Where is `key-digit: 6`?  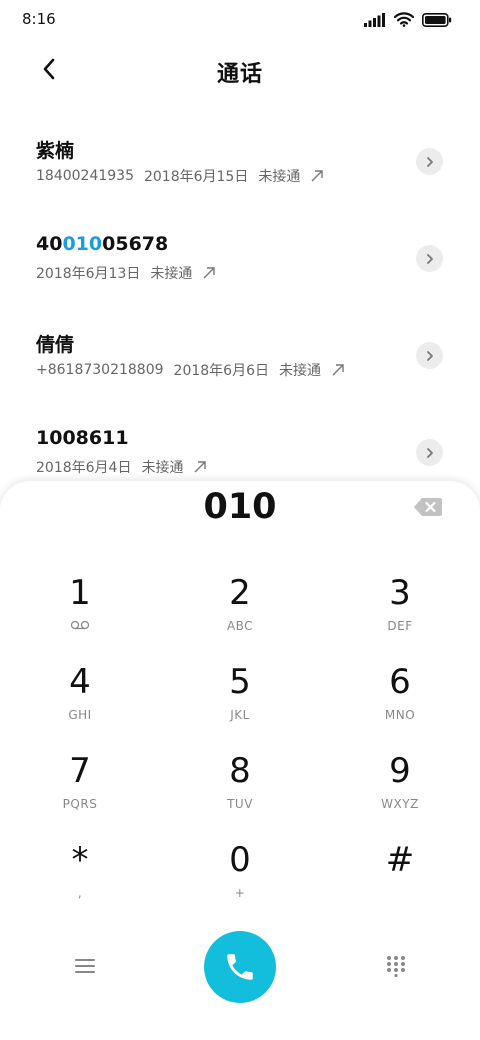
key-digit: 6 is located at coordinates (400, 682).